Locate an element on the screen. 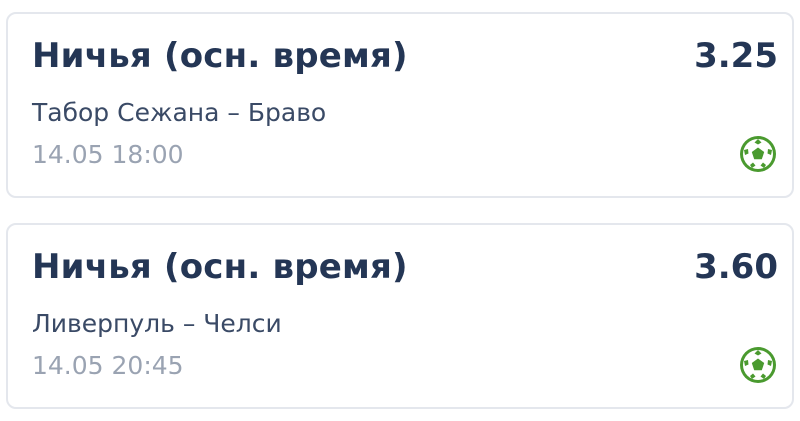 This screenshot has width=800, height=421. odds-value: 3.25 is located at coordinates (736, 56).